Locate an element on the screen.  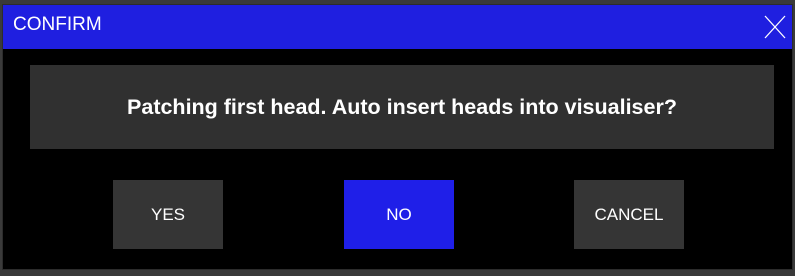
no-button: NO is located at coordinates (399, 214).